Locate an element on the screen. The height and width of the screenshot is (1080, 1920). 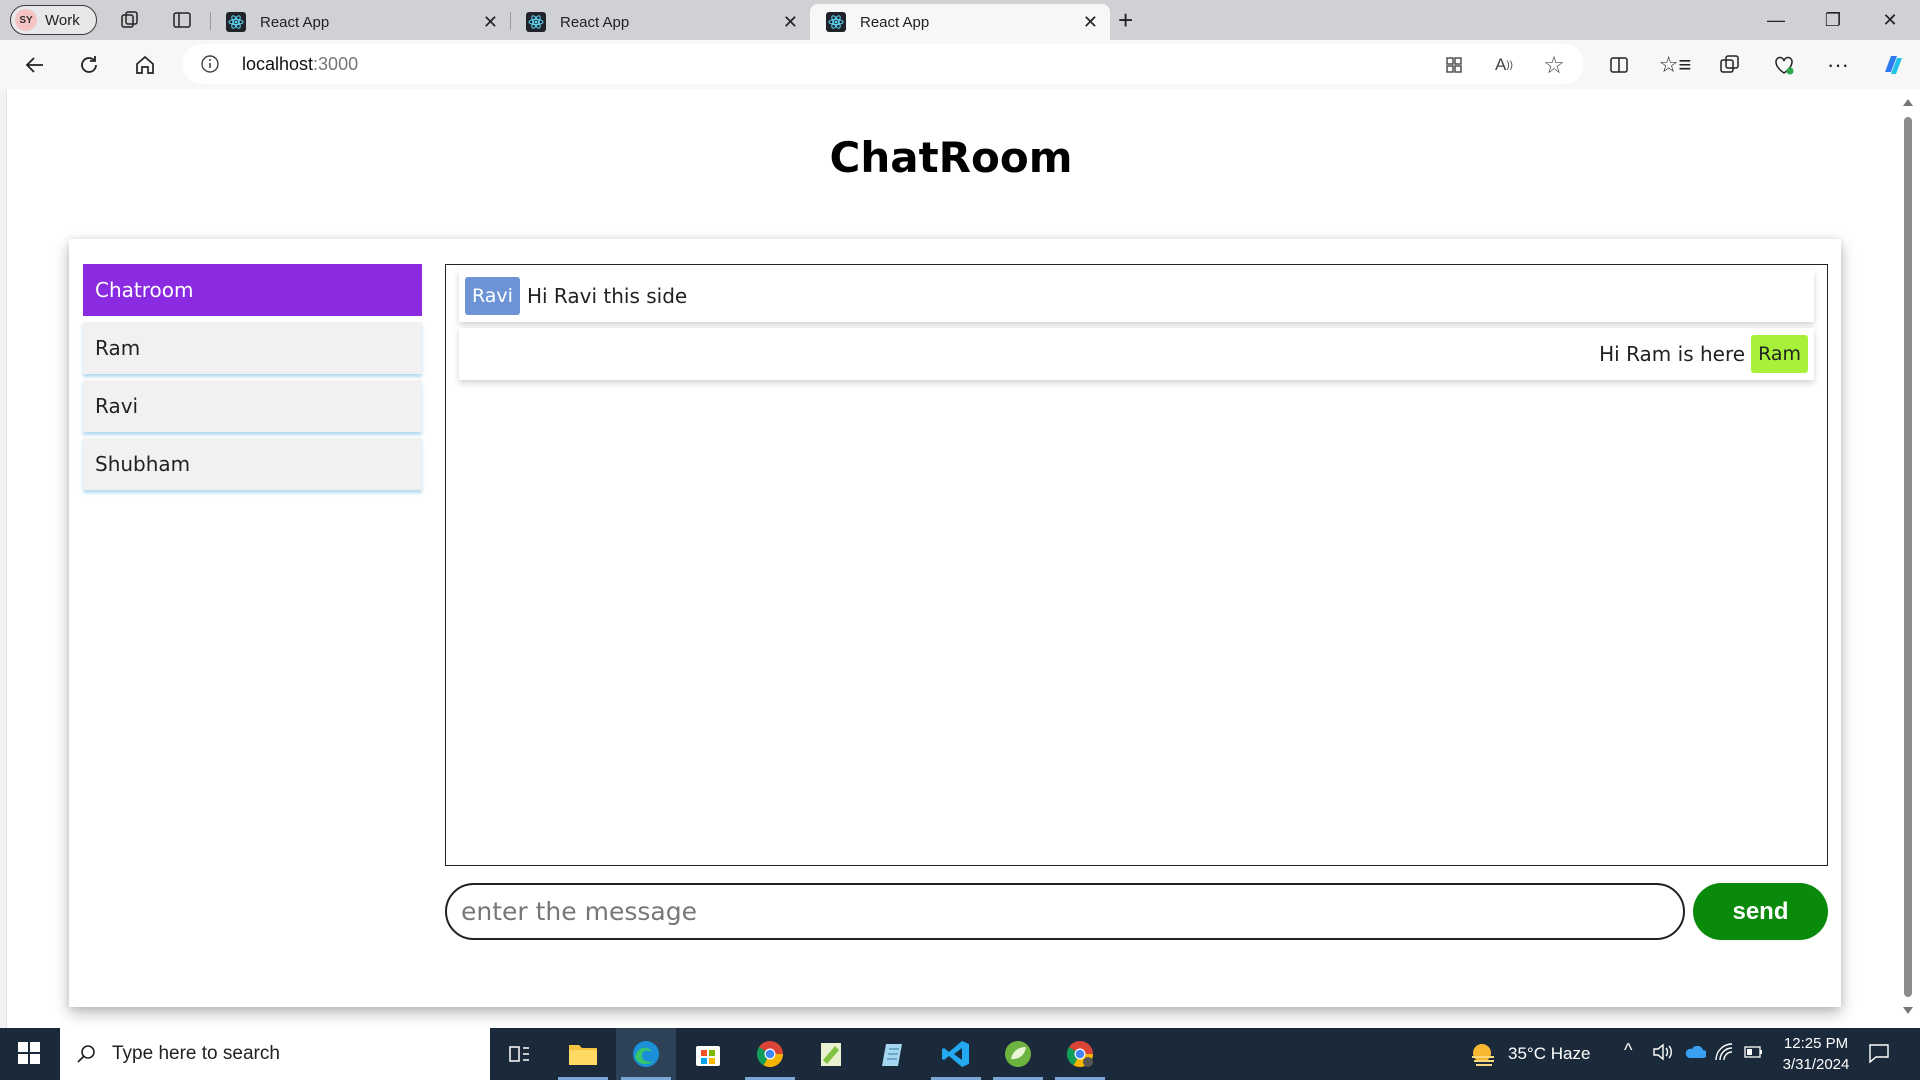
profile-name: Work is located at coordinates (62, 20).